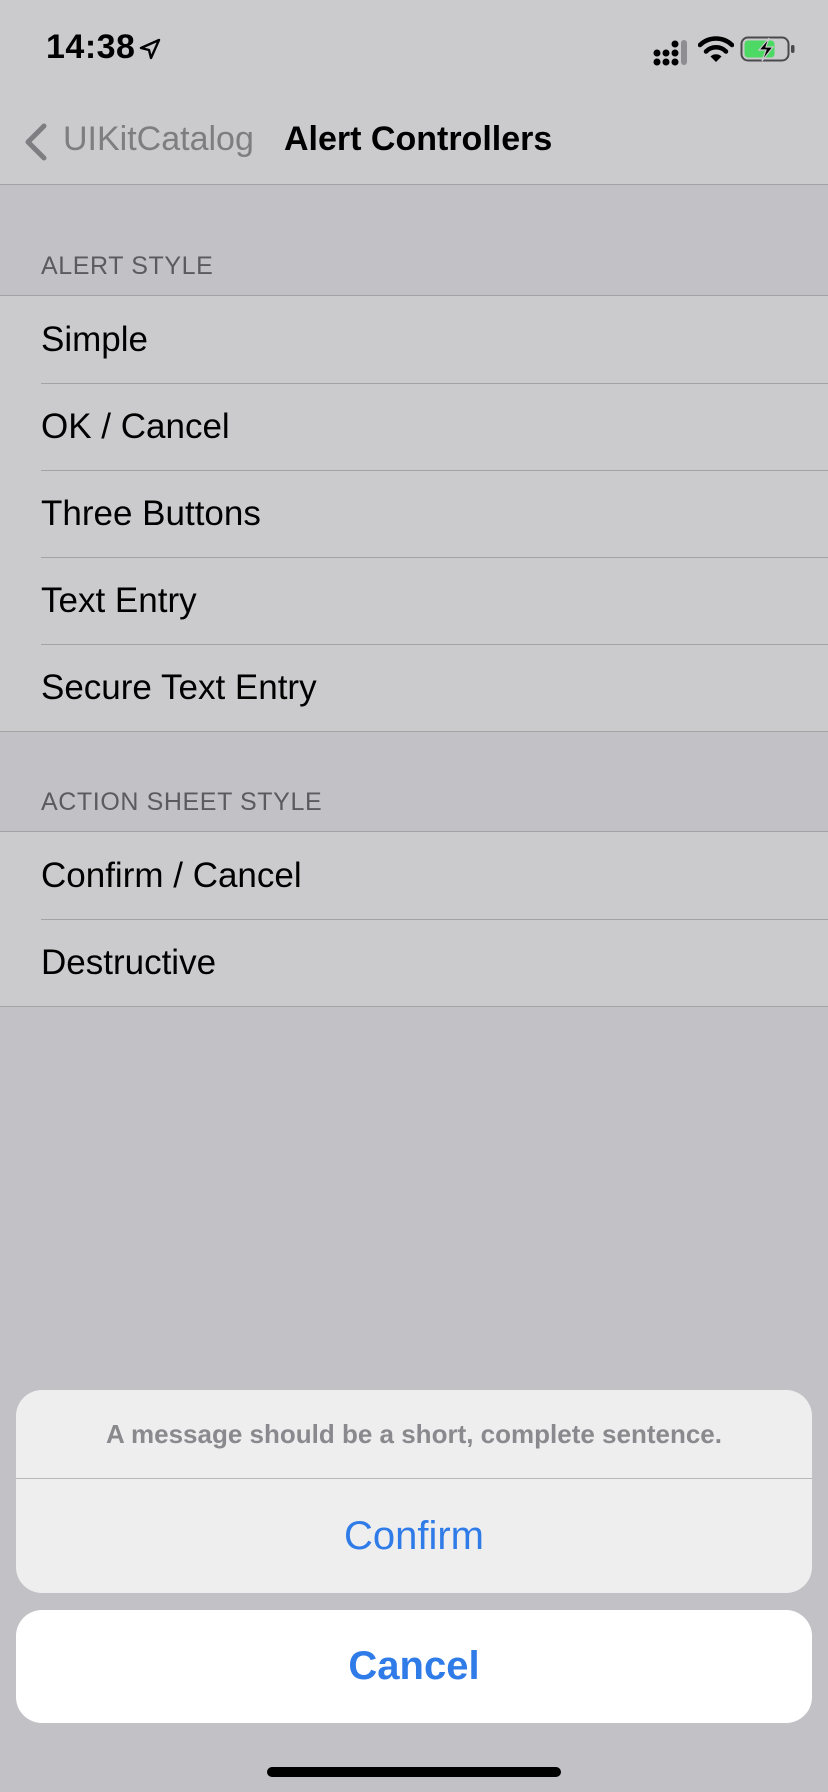  Describe the element at coordinates (414, 50) in the screenshot. I see `status-bar: 14:38` at that location.